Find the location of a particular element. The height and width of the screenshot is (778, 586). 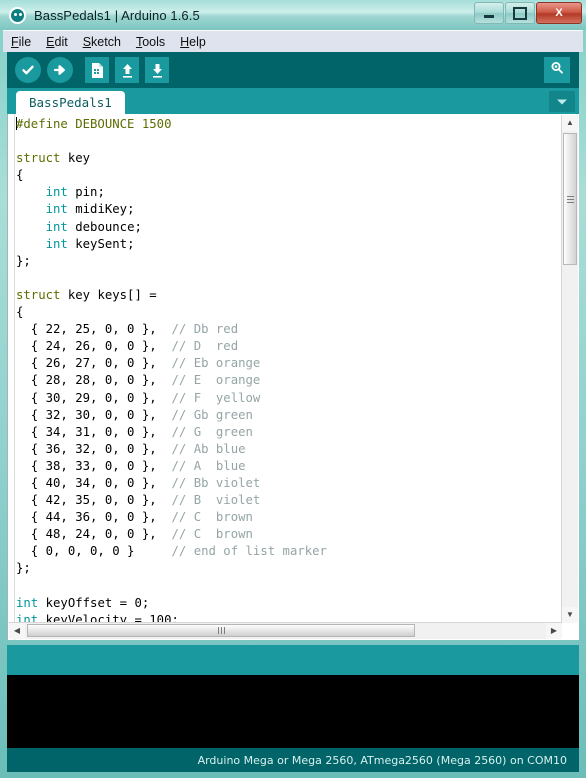

window-title: BassPedals1 | Arduino 1.6.5 is located at coordinates (117, 15).